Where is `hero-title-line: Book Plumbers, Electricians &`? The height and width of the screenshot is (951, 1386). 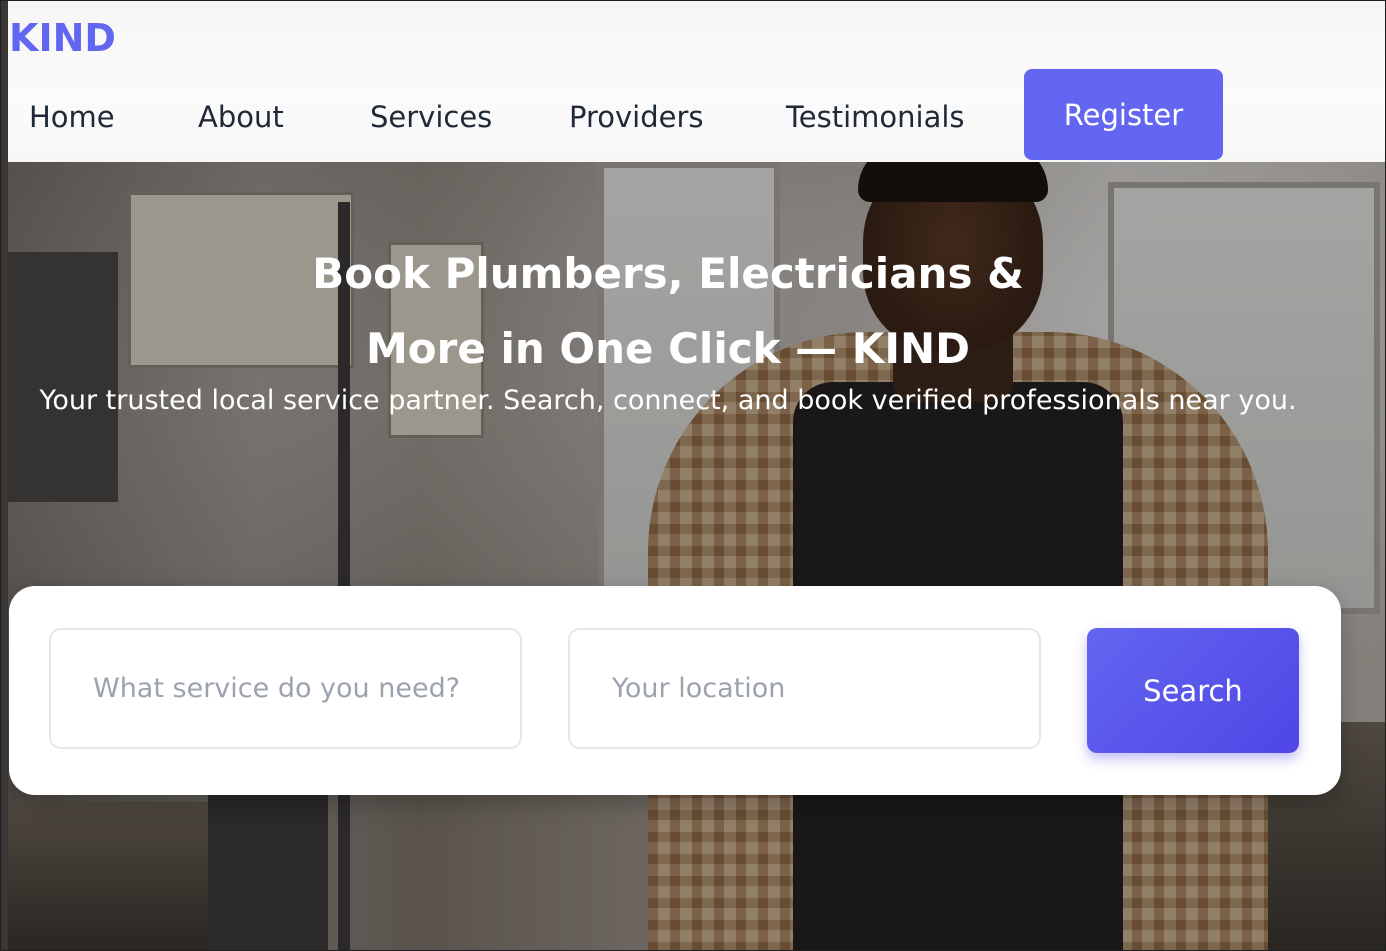 hero-title-line: Book Plumbers, Electricians & is located at coordinates (668, 273).